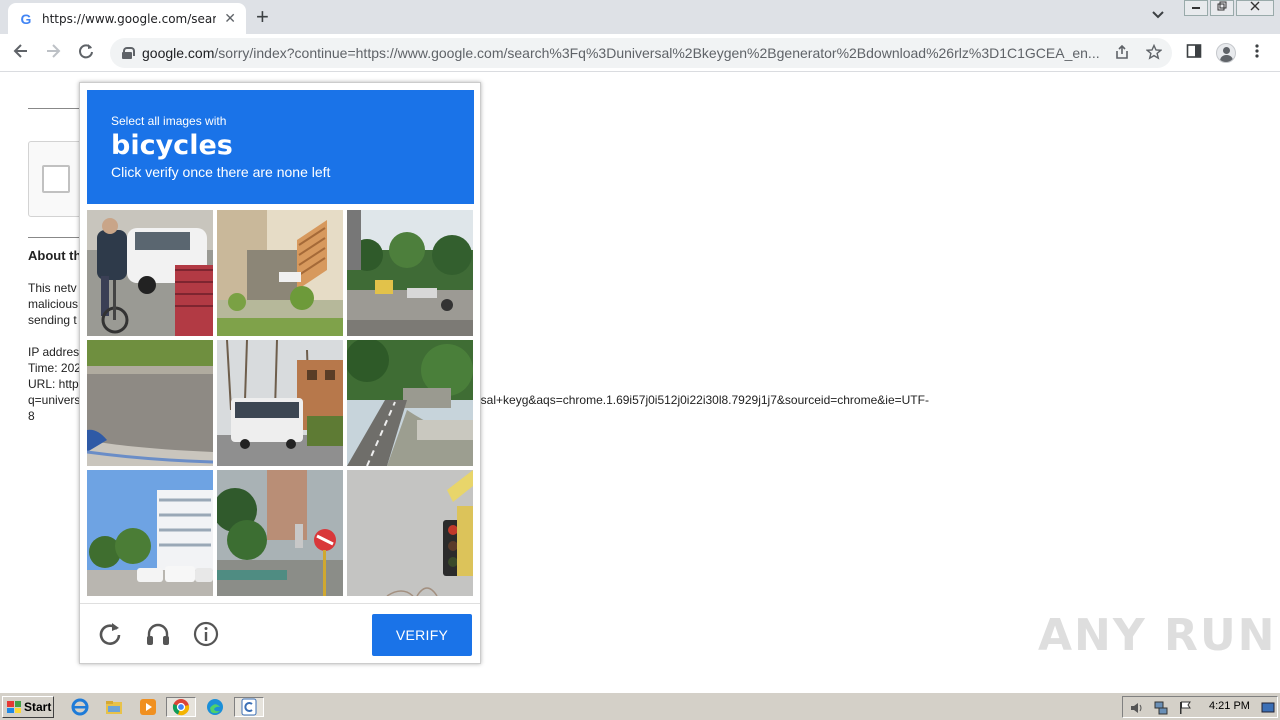  Describe the element at coordinates (410, 403) in the screenshot. I see `captcha-tile-winding-road-with-bridge` at that location.